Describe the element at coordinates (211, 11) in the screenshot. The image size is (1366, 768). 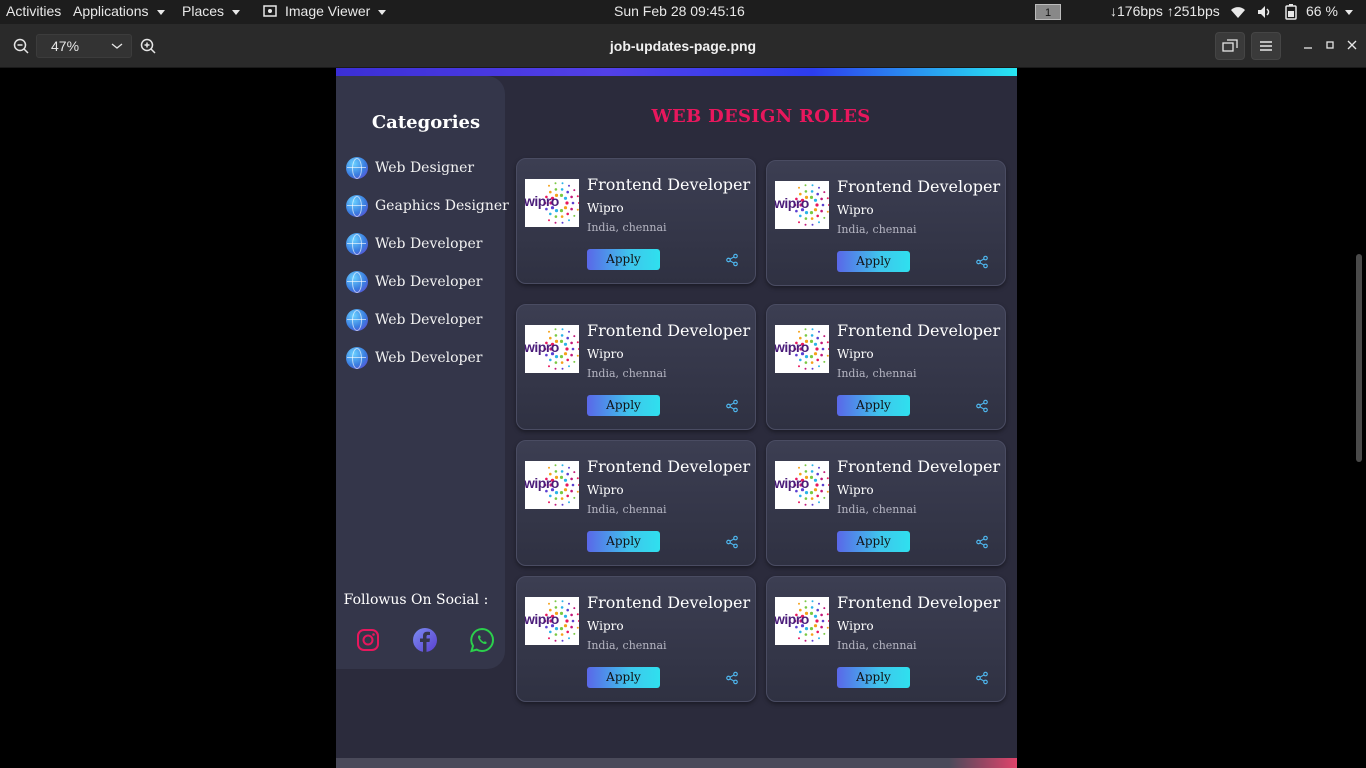
I see `places-menu: Places` at that location.